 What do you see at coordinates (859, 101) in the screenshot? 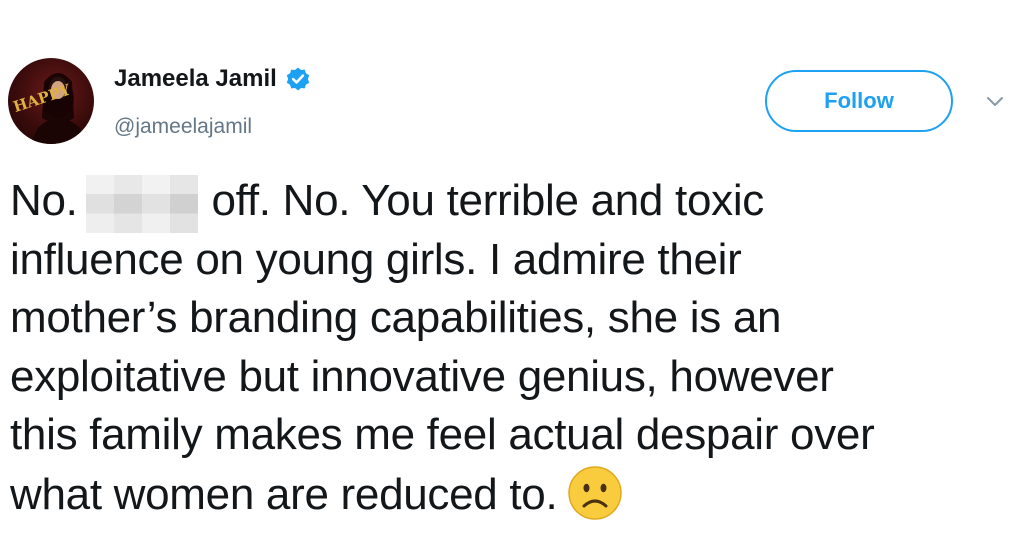
I see `follow-button: Follow` at bounding box center [859, 101].